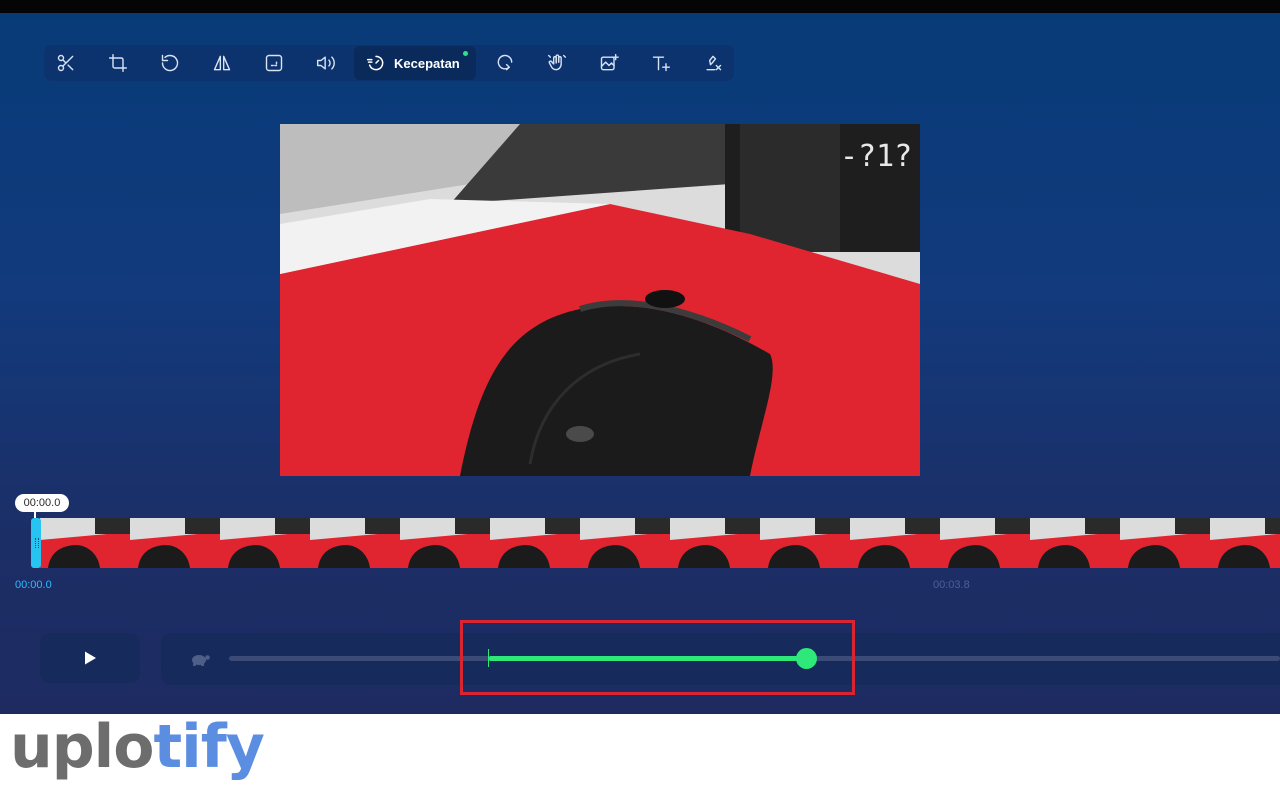  I want to click on logo-part-uplo: uplo, so click(82, 747).